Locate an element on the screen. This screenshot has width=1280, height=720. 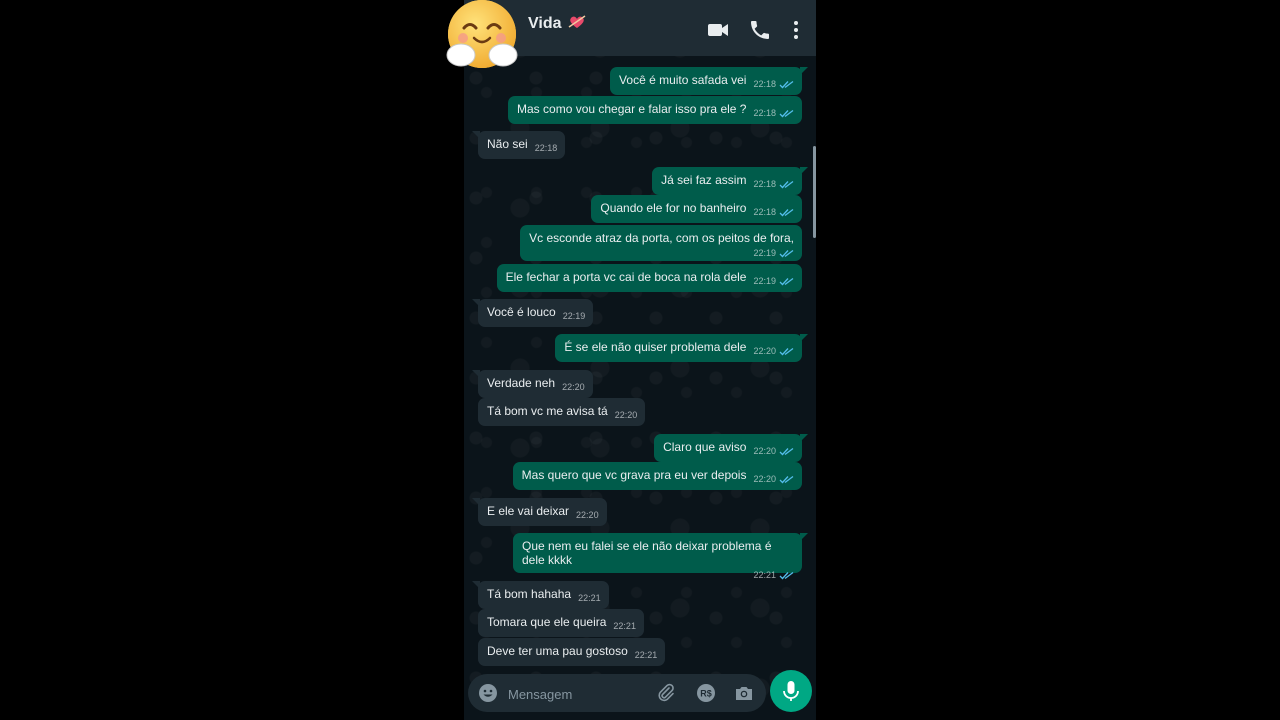
message-text: Claro que aviso is located at coordinates (705, 447).